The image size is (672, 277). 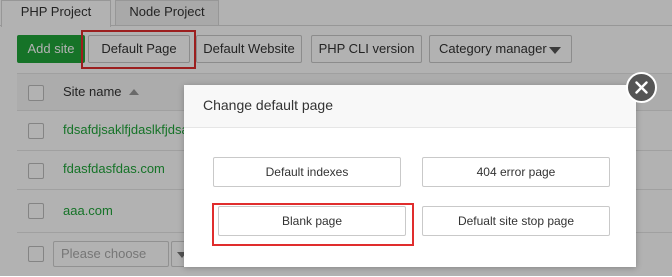 I want to click on close-icon, so click(x=641, y=87).